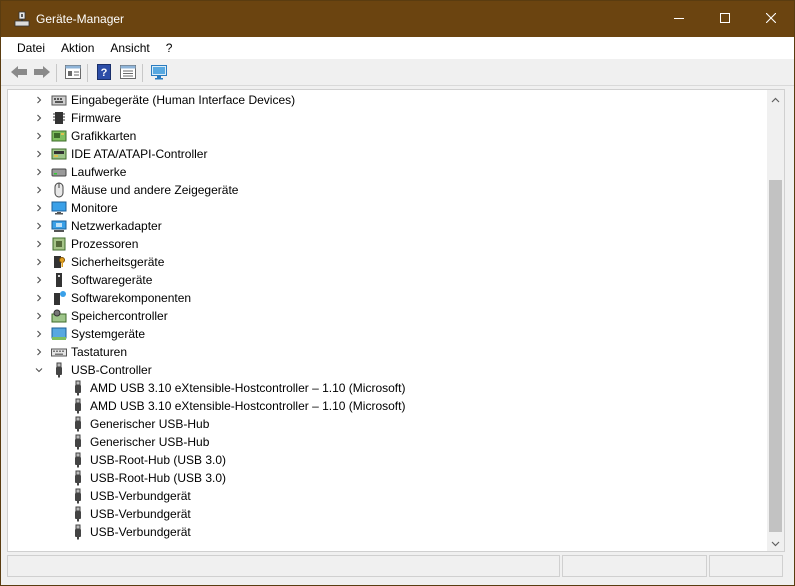 This screenshot has width=795, height=586. What do you see at coordinates (75, 208) in the screenshot?
I see `tree-category: Monitore` at bounding box center [75, 208].